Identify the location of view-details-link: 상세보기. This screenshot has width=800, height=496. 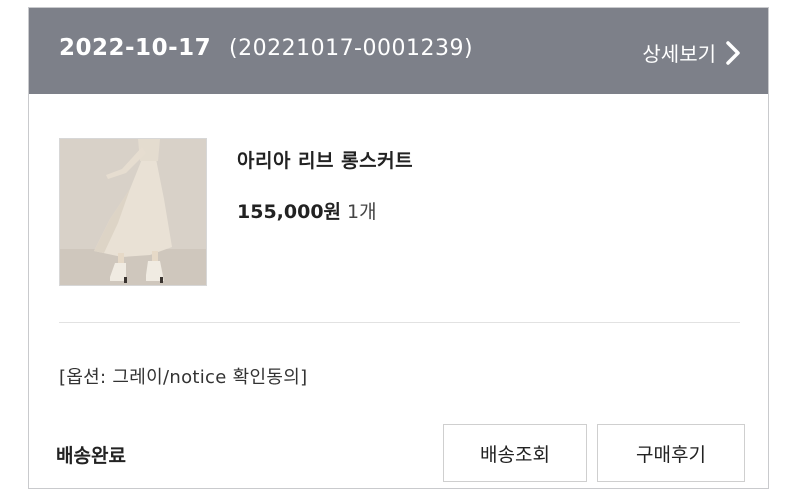
(691, 52).